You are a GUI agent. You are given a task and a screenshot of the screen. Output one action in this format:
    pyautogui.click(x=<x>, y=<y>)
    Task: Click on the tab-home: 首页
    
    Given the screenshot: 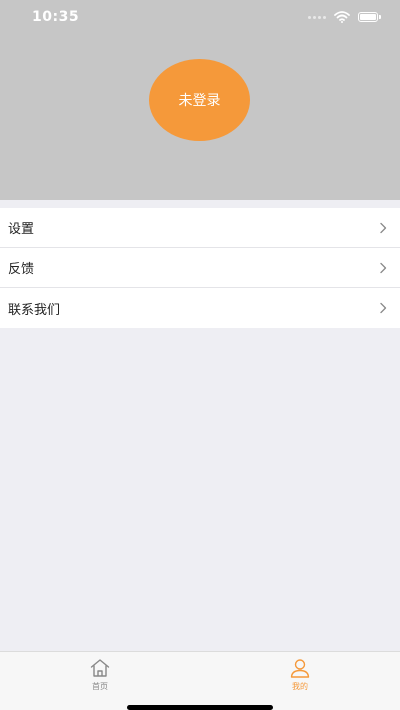 What is the action you would take?
    pyautogui.click(x=100, y=681)
    